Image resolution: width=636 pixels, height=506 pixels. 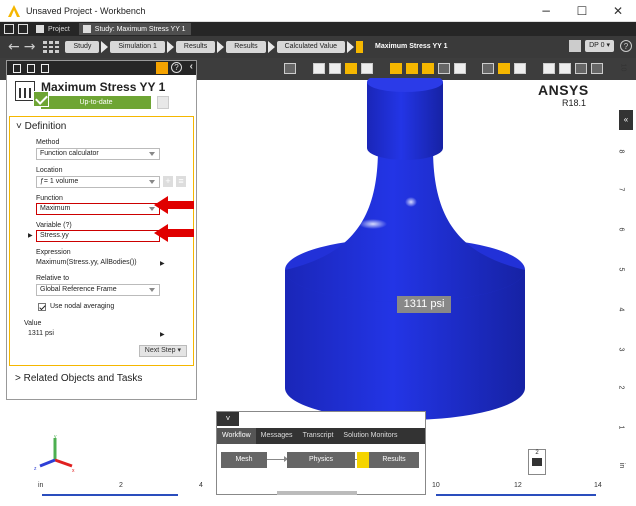 I want to click on related-objects-label: Related Objects and Tasks, so click(x=83, y=378).